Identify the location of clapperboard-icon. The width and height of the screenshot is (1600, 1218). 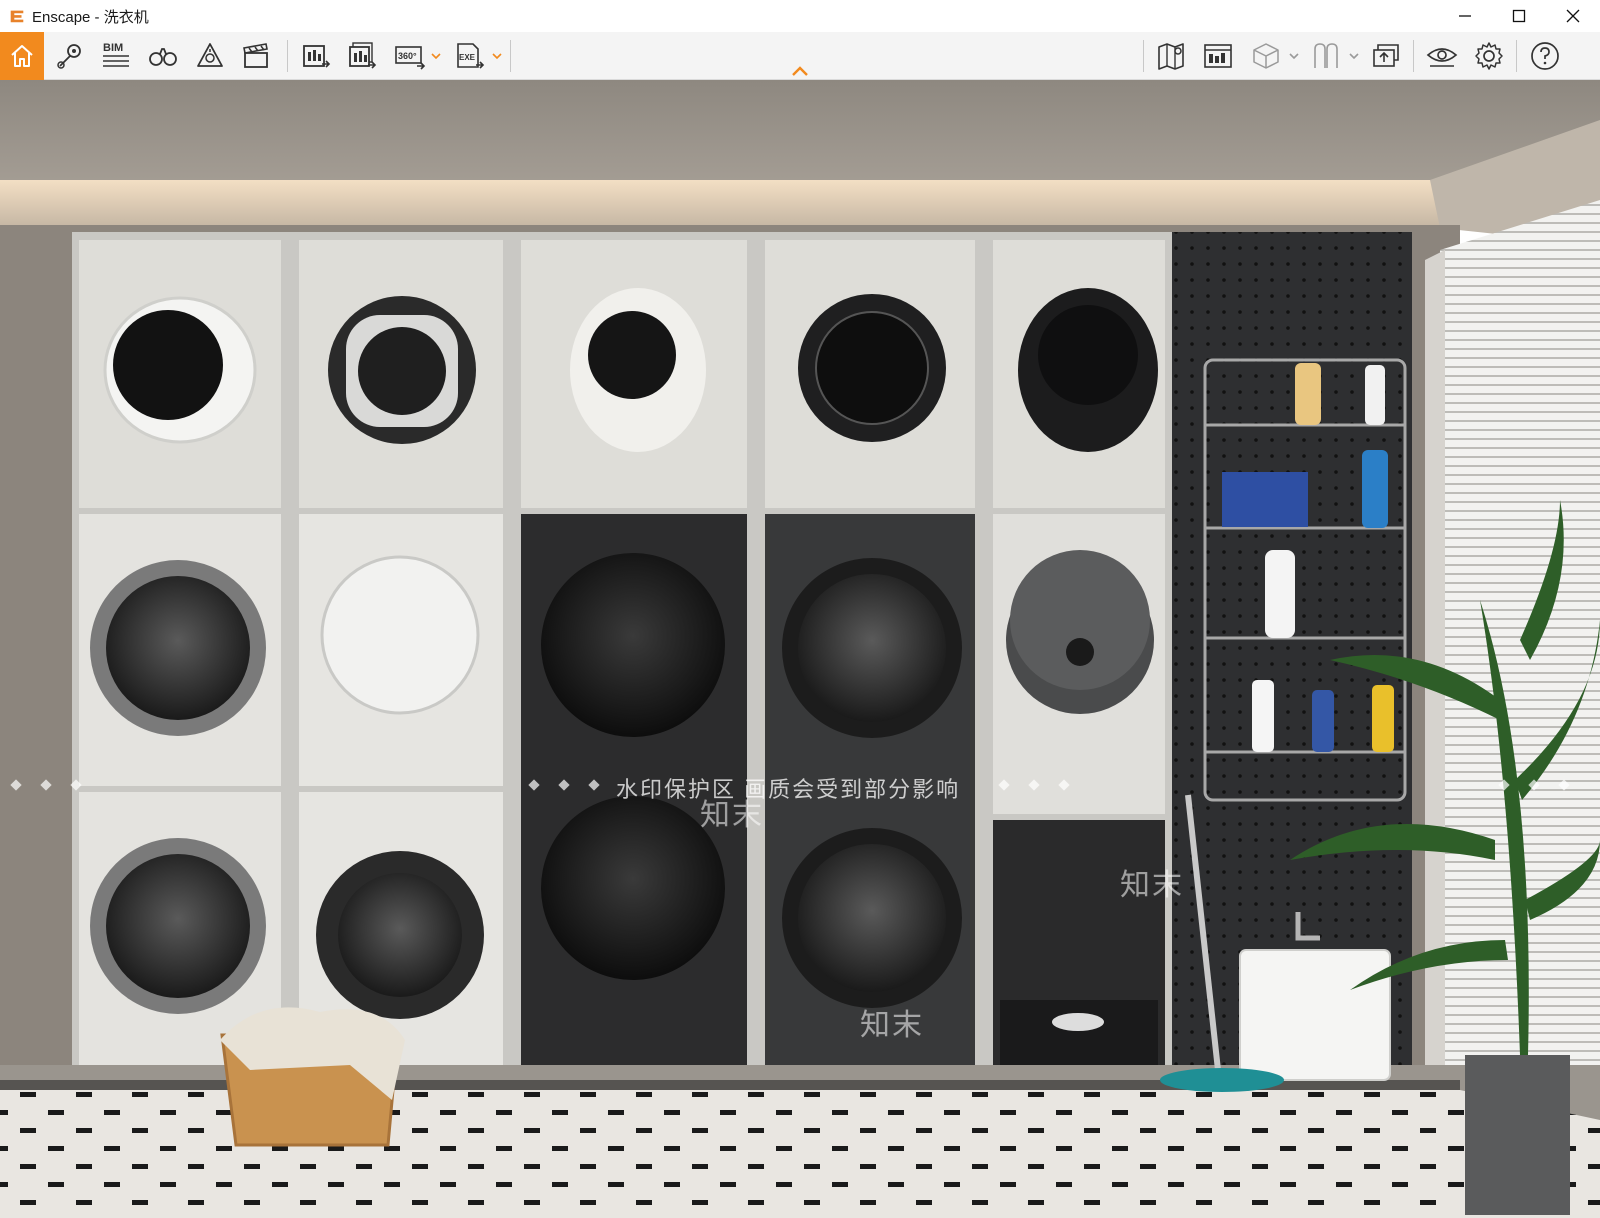
(255, 55).